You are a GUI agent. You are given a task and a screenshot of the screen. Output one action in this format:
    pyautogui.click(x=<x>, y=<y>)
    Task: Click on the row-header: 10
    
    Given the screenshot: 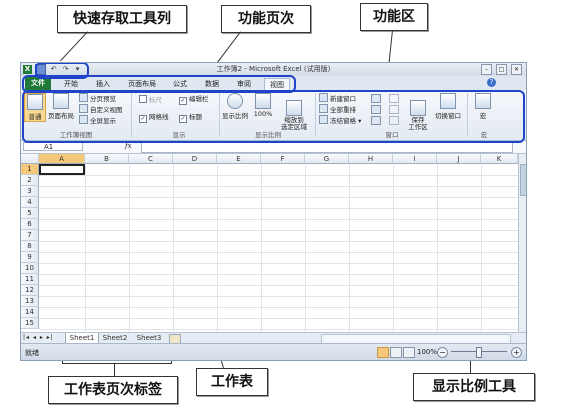 What is the action you would take?
    pyautogui.click(x=30, y=268)
    